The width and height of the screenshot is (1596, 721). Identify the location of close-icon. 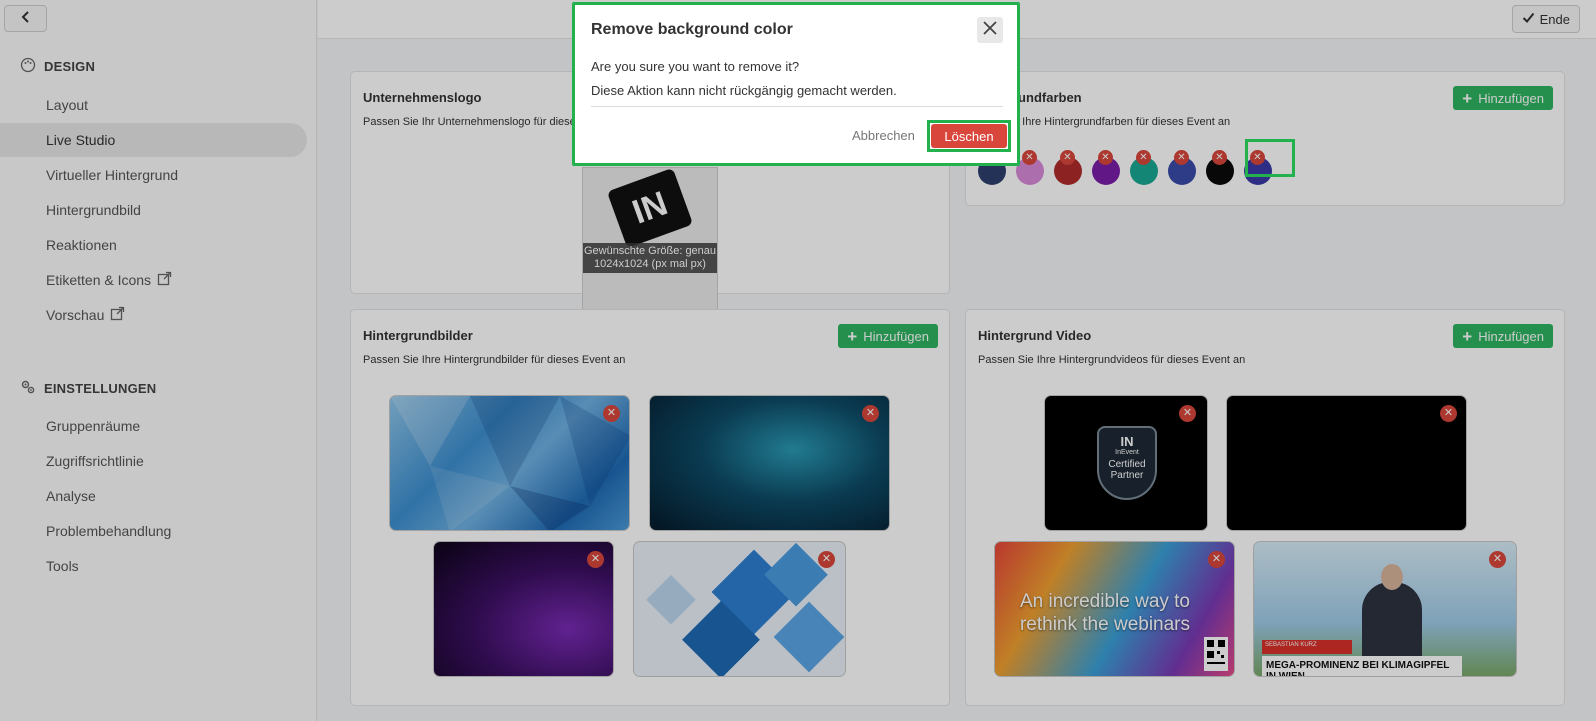
(990, 30).